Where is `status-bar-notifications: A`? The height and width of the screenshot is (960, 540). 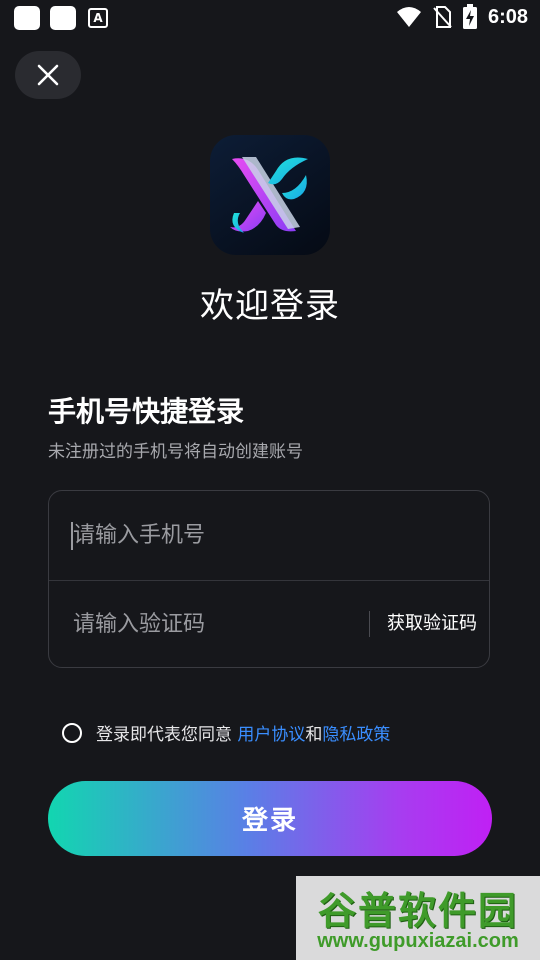 status-bar-notifications: A is located at coordinates (61, 18).